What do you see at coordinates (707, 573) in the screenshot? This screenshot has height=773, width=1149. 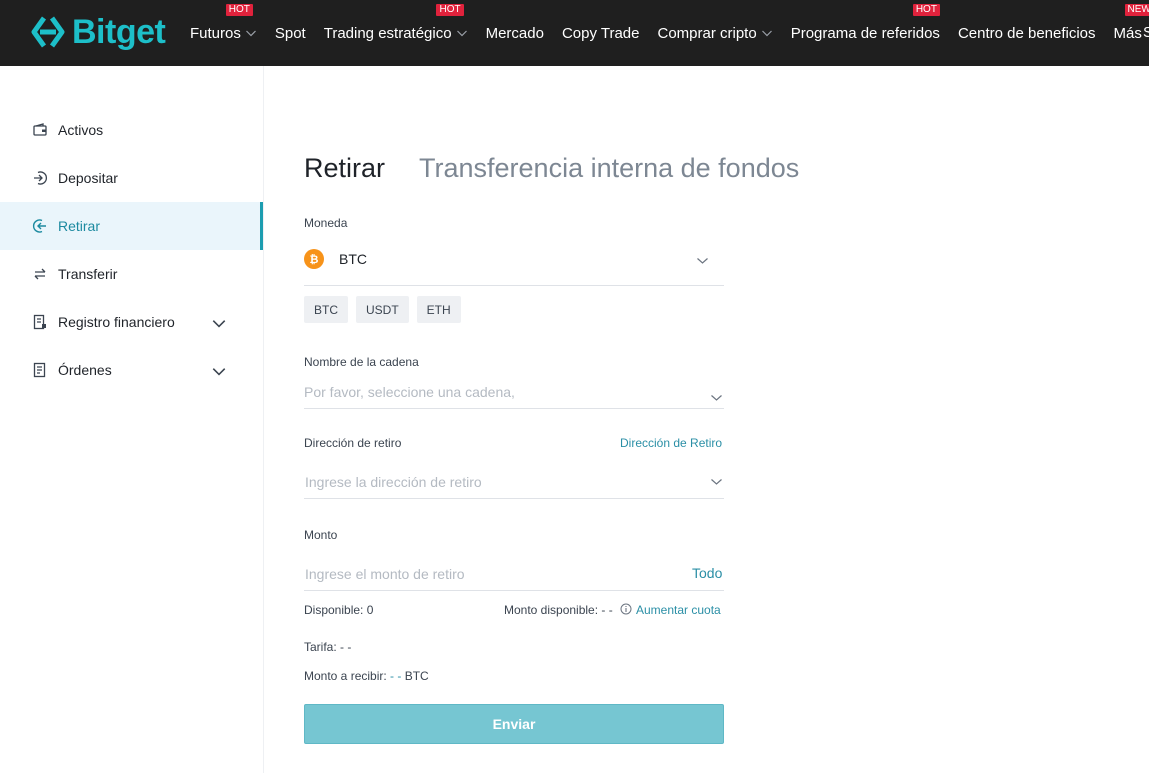 I see `all-button: Todo` at bounding box center [707, 573].